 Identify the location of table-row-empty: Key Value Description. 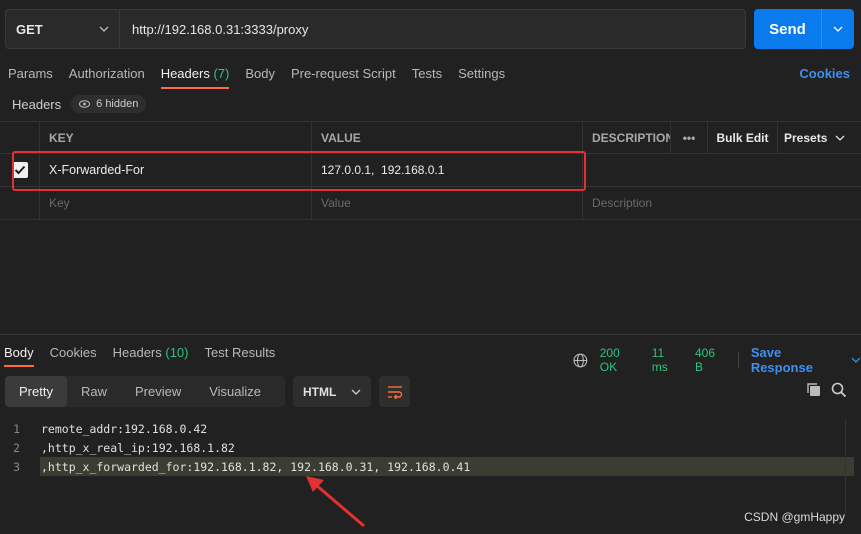
(430, 203).